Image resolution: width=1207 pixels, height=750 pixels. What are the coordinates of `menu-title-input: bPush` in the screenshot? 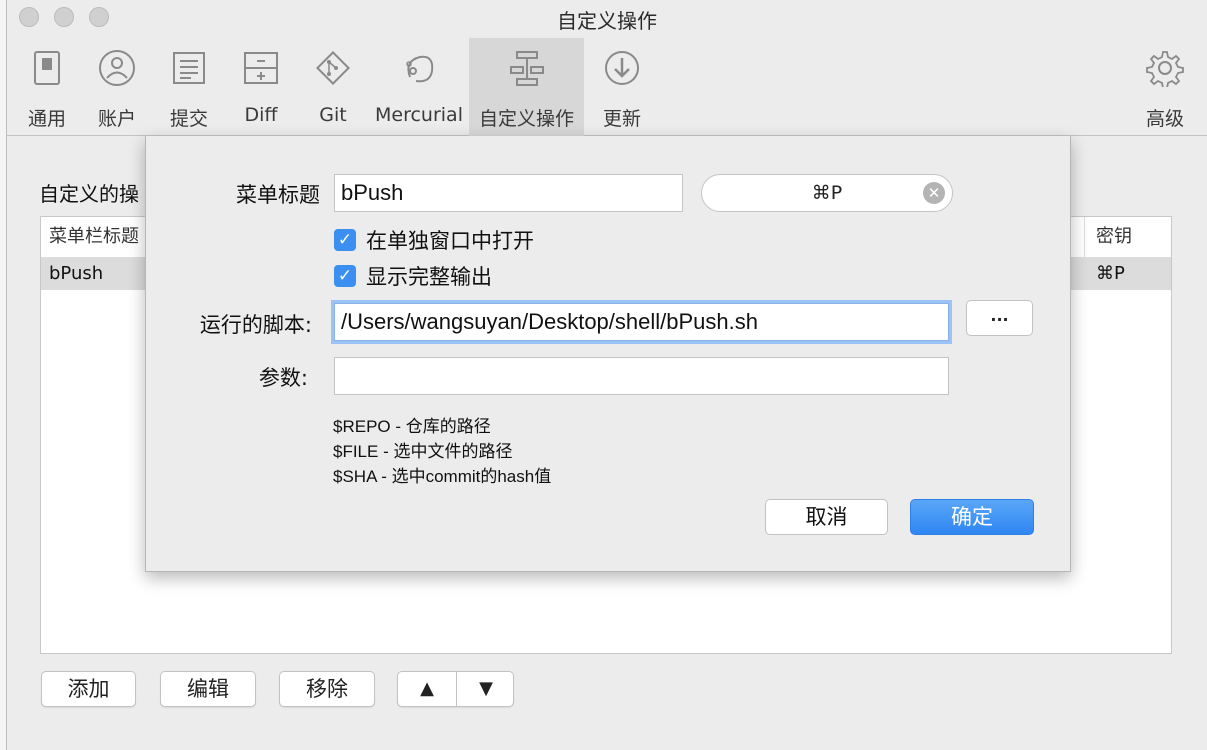 It's located at (508, 193).